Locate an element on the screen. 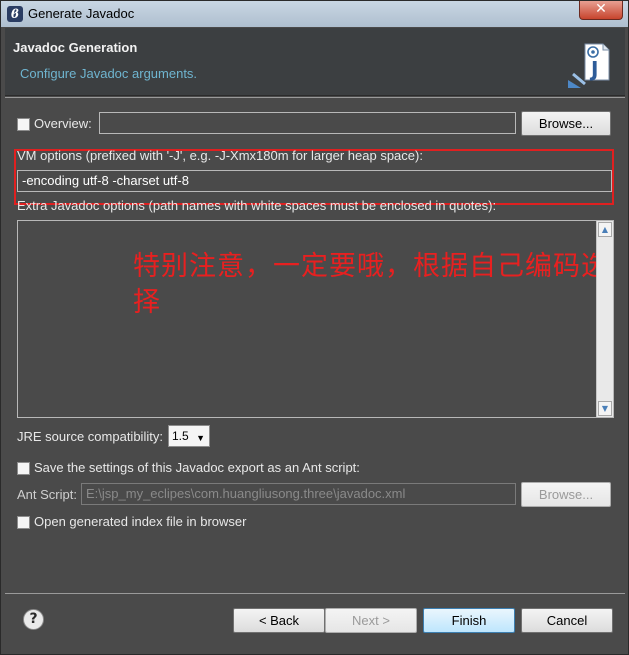  jre-label: JRE source compatibility: is located at coordinates (90, 436).